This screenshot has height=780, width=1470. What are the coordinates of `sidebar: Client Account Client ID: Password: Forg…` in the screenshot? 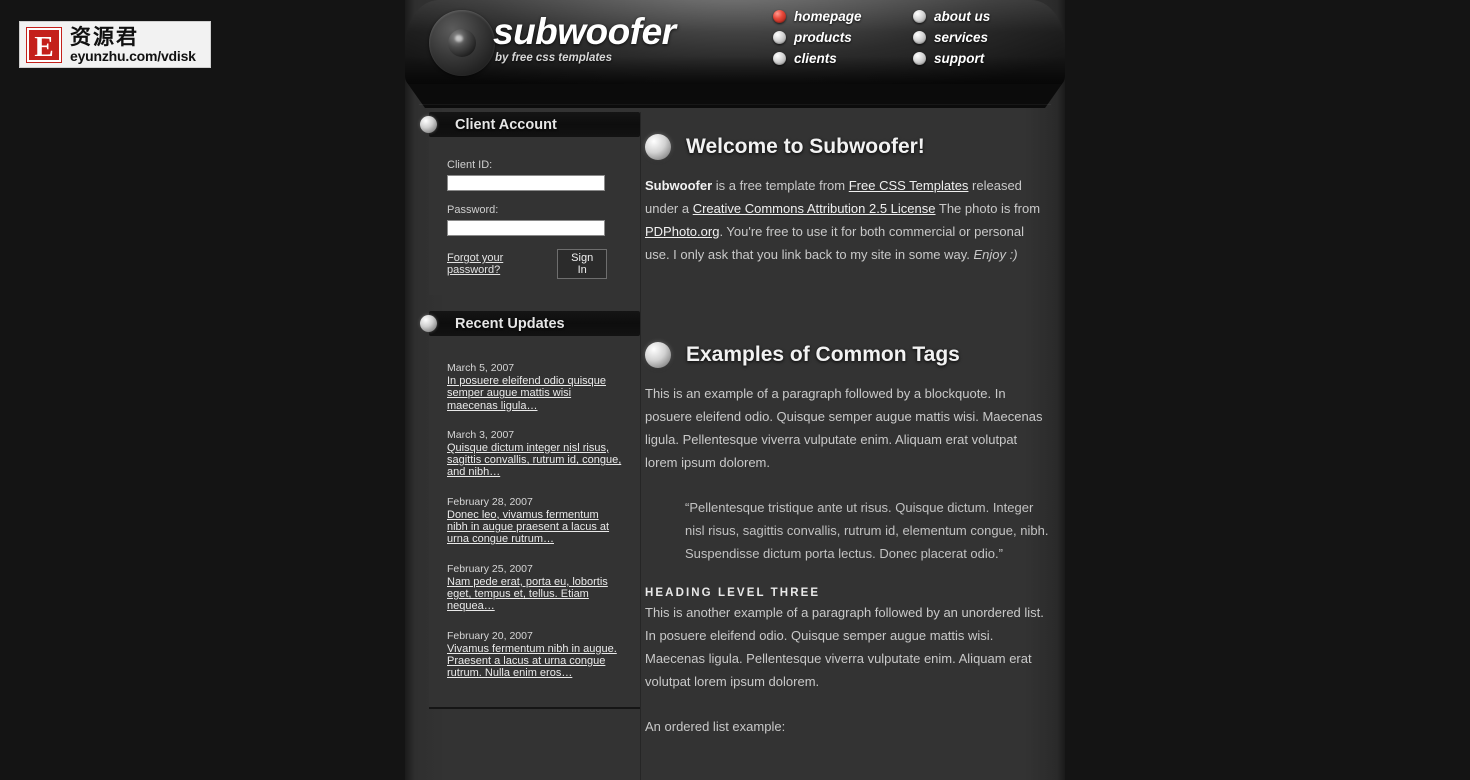 It's located at (530, 446).